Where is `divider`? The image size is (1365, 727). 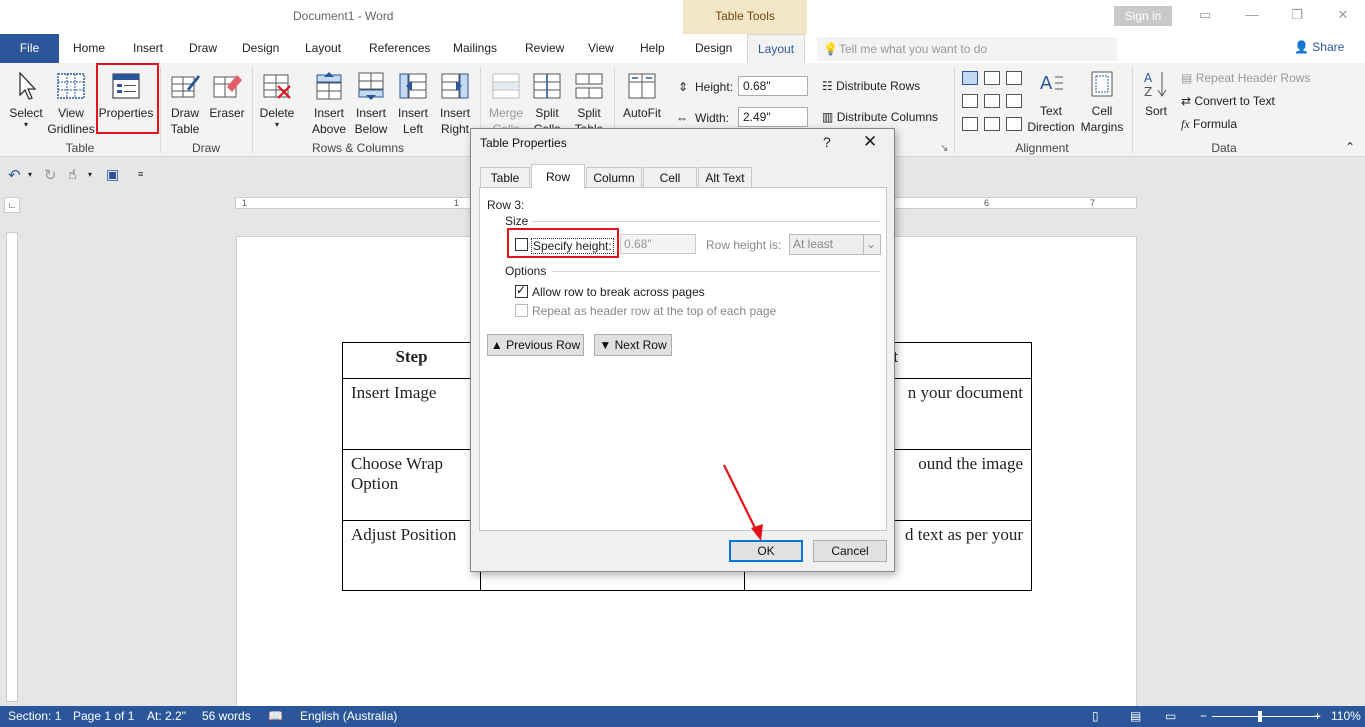
divider is located at coordinates (716, 271).